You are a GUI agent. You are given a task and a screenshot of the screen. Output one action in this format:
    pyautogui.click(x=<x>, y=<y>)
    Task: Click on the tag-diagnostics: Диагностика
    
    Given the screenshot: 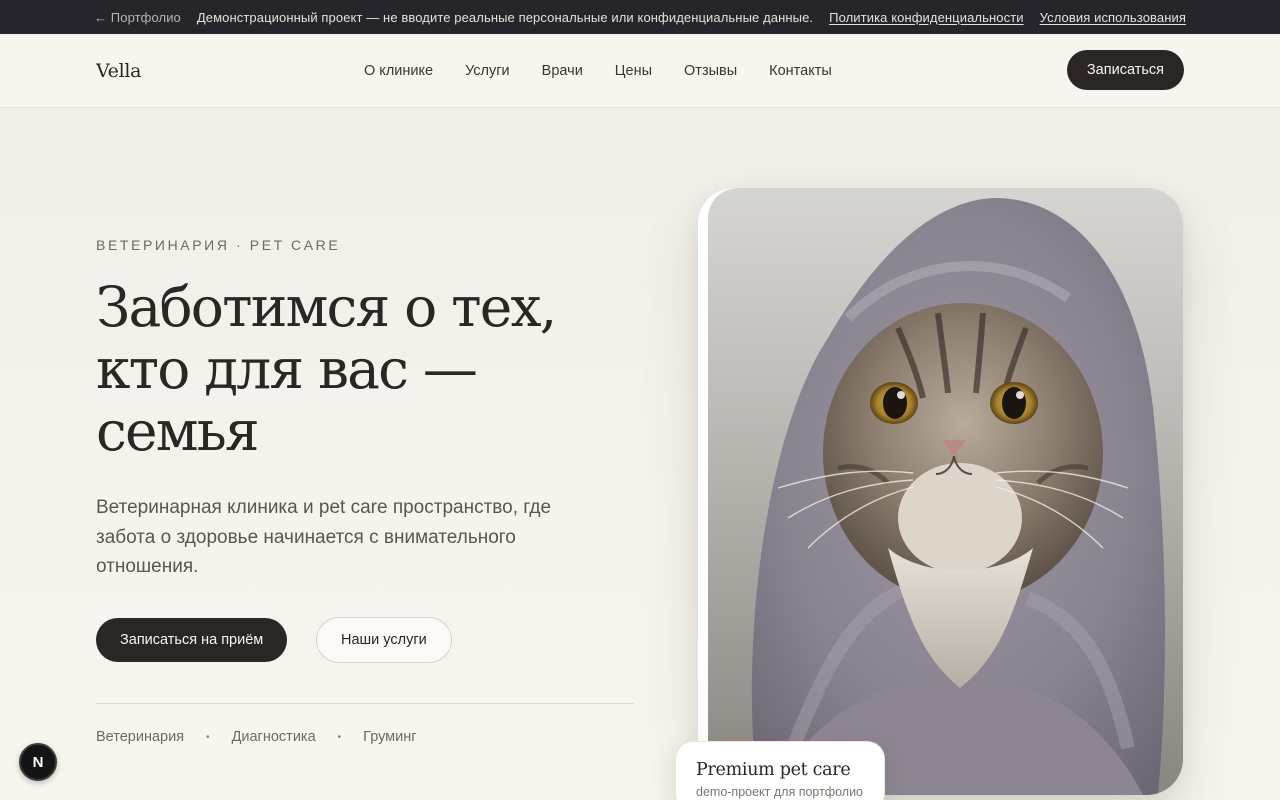 What is the action you would take?
    pyautogui.click(x=273, y=737)
    